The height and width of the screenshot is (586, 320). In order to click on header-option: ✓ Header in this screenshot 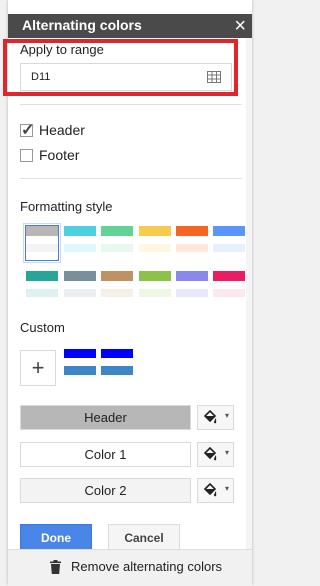, I will do `click(52, 130)`.